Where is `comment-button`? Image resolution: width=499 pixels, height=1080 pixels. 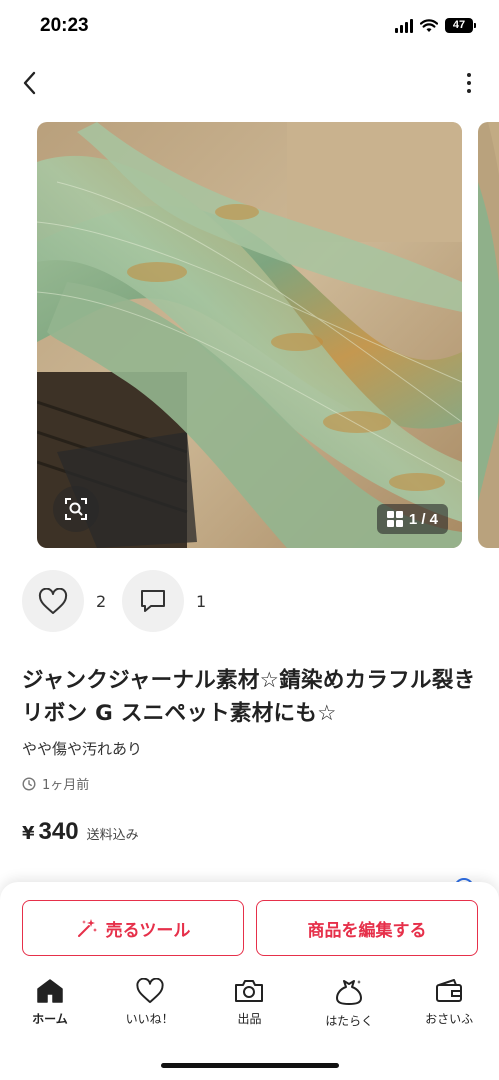 comment-button is located at coordinates (153, 601).